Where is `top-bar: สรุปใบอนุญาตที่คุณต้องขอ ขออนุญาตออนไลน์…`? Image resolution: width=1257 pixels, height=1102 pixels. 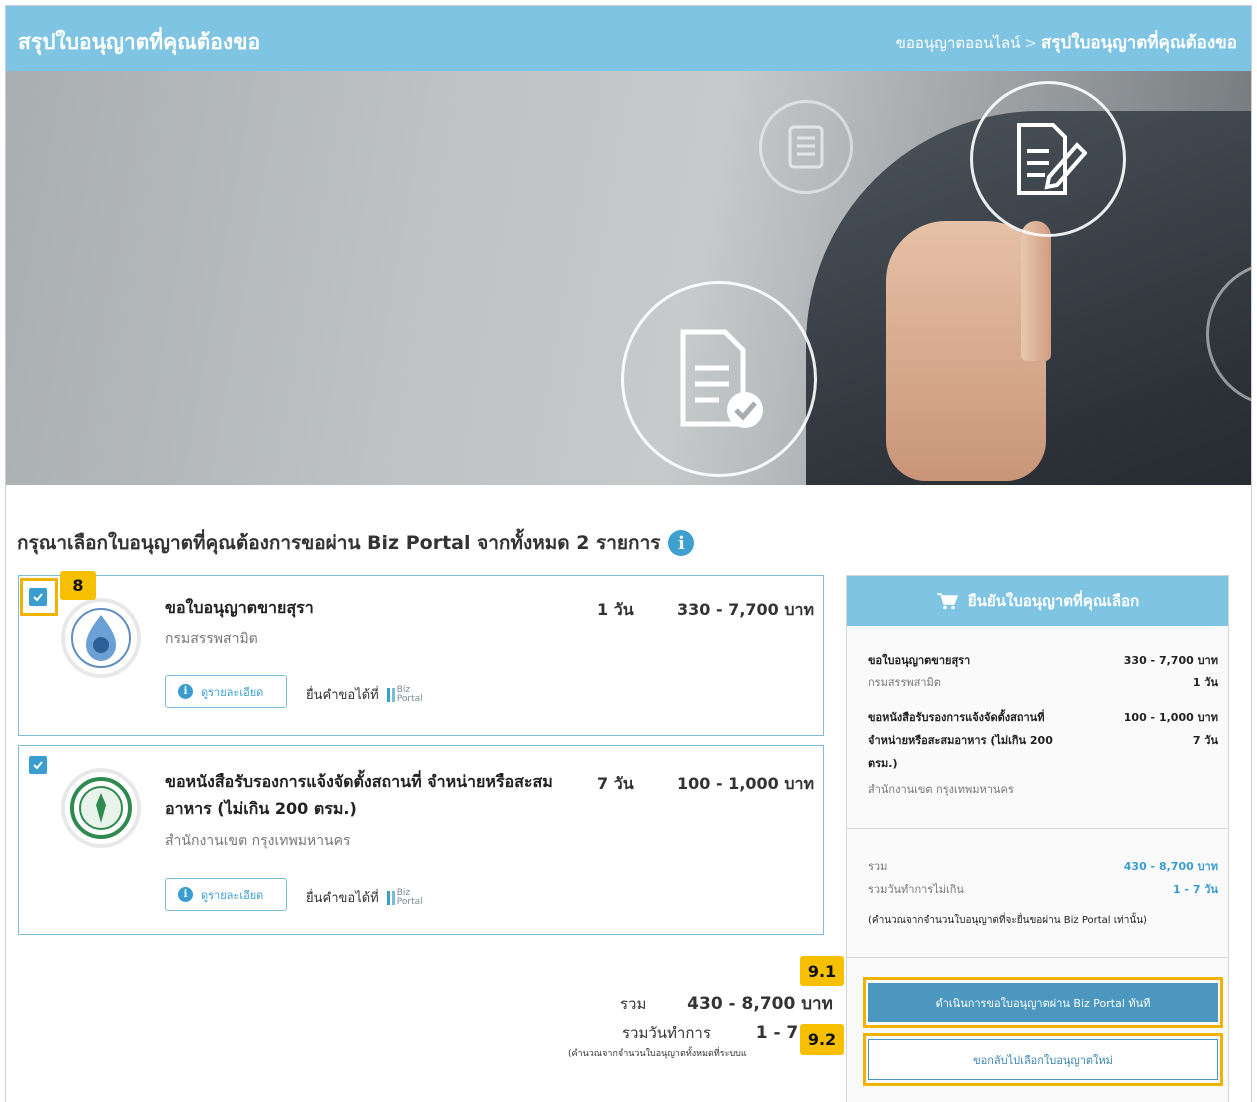
top-bar: สรุปใบอนุญาตที่คุณต้องขอ ขออนุญาตออนไลน์… is located at coordinates (628, 38).